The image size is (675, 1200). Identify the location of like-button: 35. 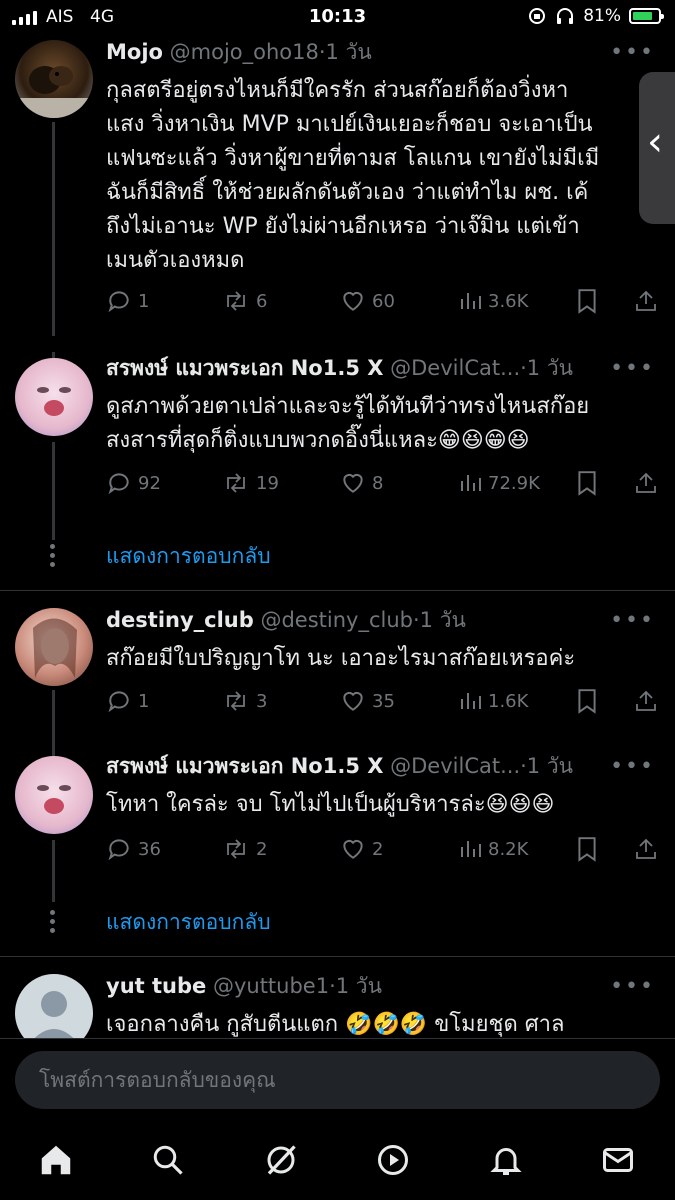
(367, 701).